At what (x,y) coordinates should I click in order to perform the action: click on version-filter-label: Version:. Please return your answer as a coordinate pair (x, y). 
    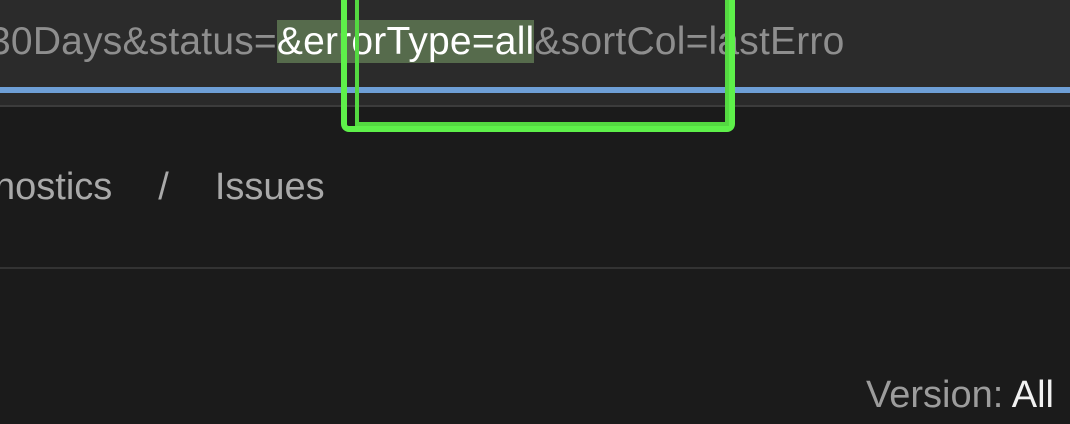
    Looking at the image, I should click on (934, 395).